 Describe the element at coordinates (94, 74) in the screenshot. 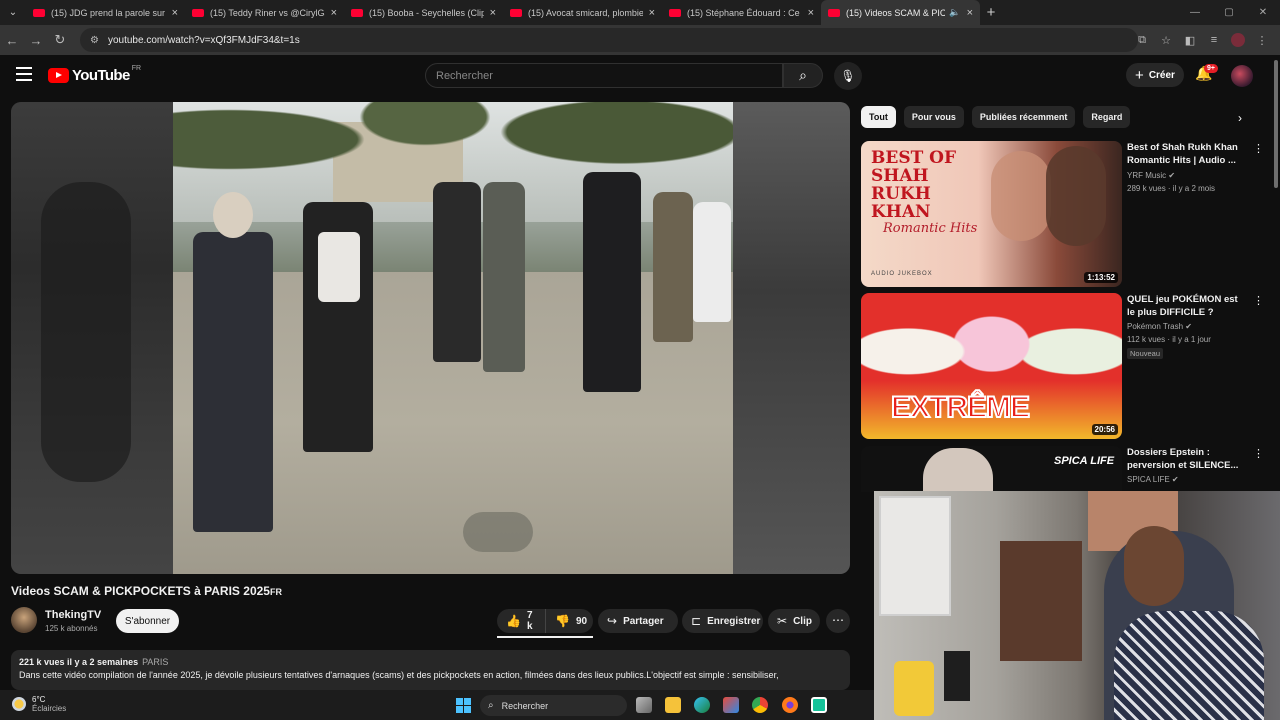

I see `youtube-logo: YouTube FR` at that location.